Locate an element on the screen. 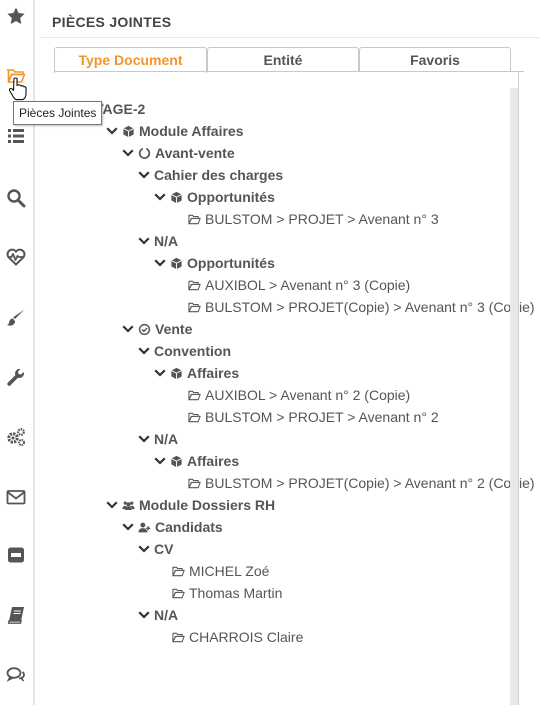 The width and height of the screenshot is (540, 705). wrench-icon is located at coordinates (16, 378).